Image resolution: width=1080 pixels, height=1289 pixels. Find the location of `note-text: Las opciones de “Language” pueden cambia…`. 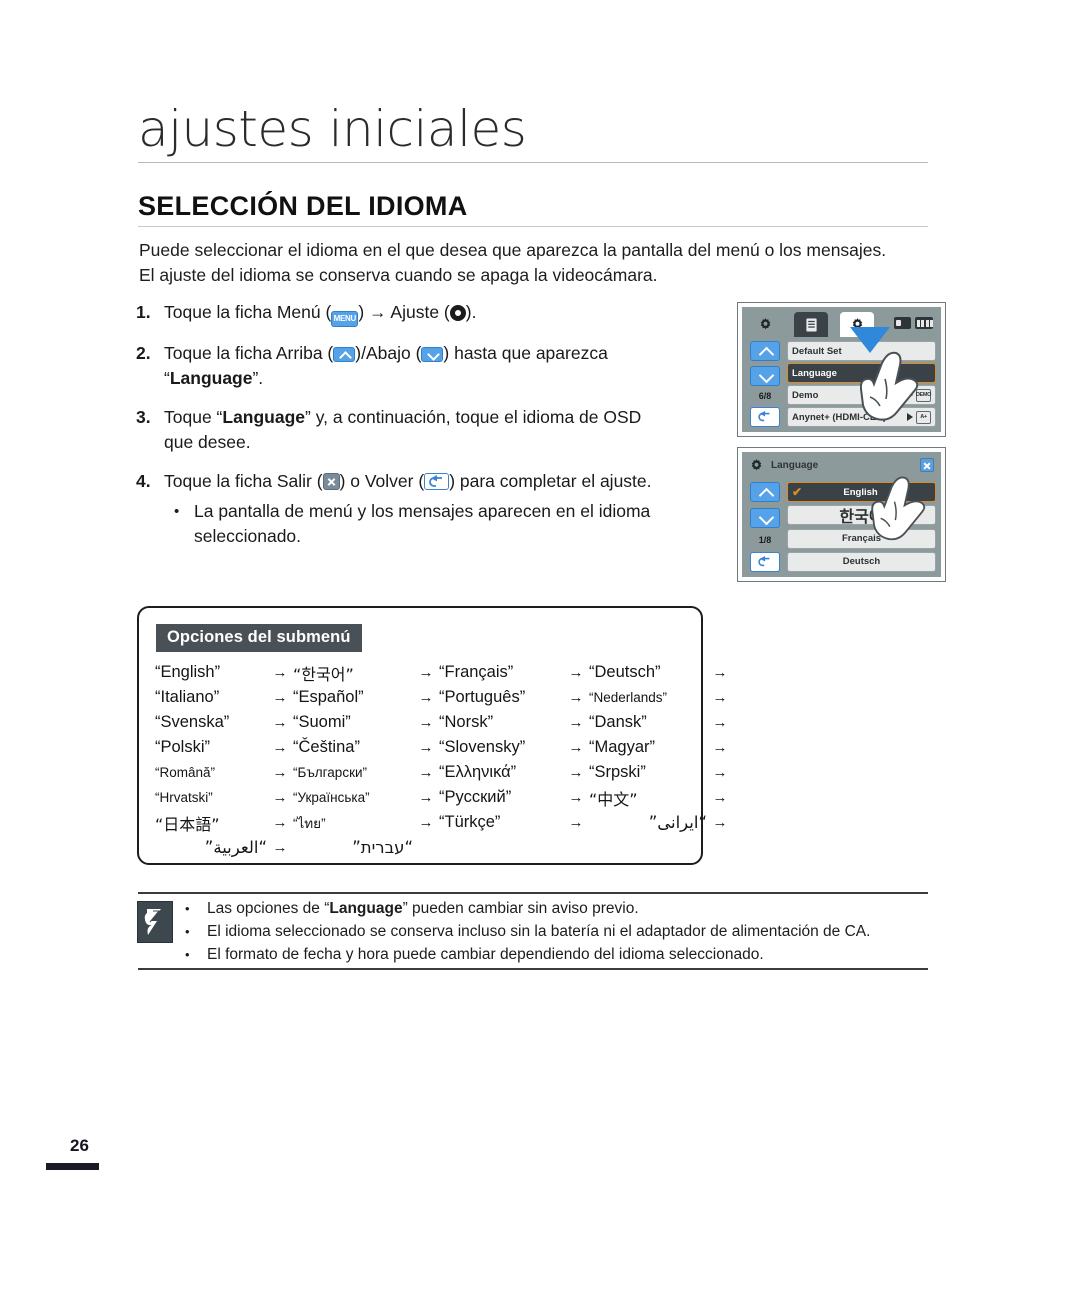

note-text: Las opciones de “Language” pueden cambia… is located at coordinates (423, 908).